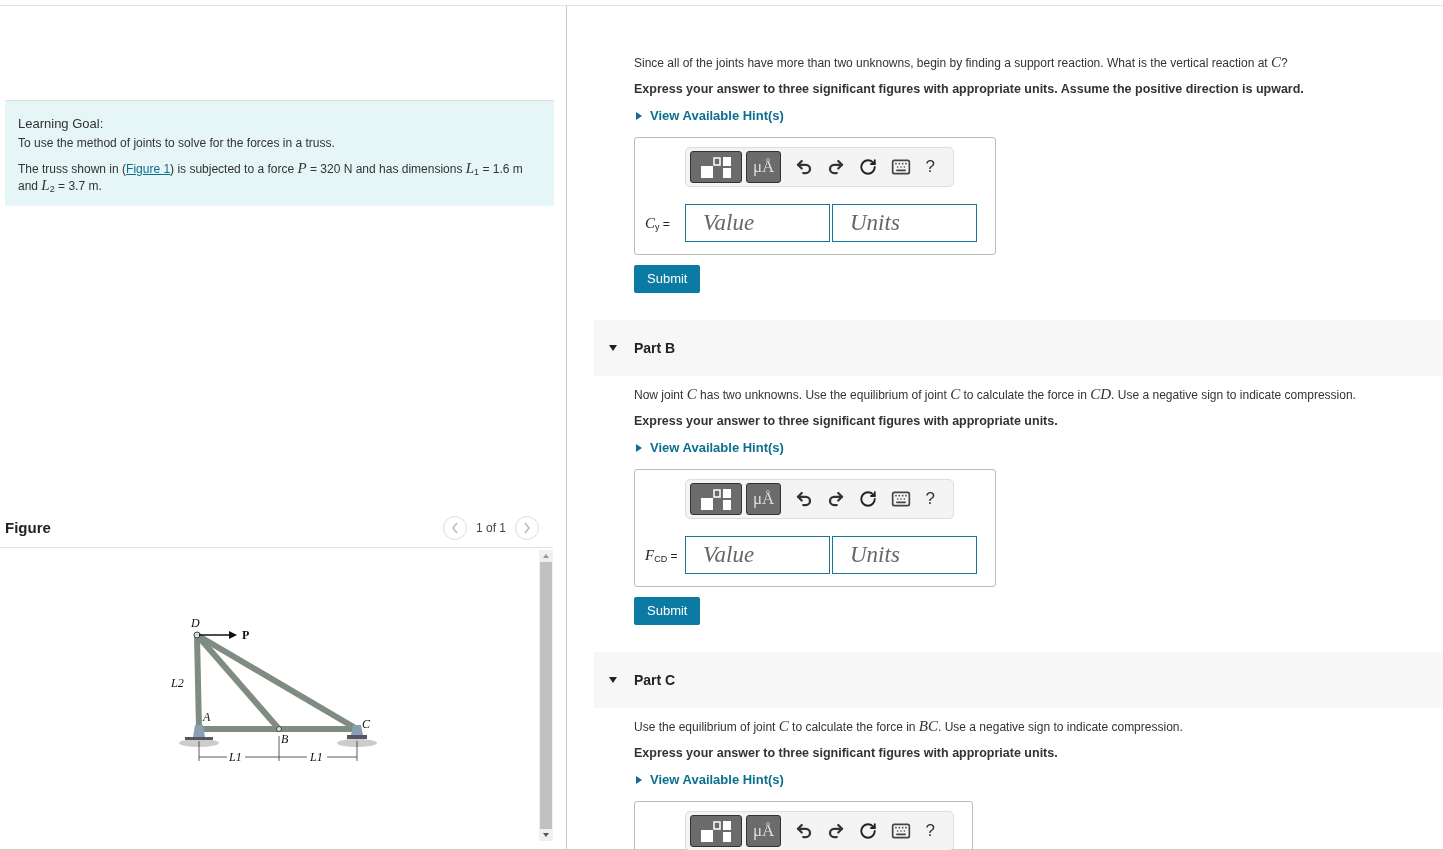 This screenshot has height=850, width=1443. Describe the element at coordinates (662, 555) in the screenshot. I see `variable-label: F$_{CD}$ =` at that location.